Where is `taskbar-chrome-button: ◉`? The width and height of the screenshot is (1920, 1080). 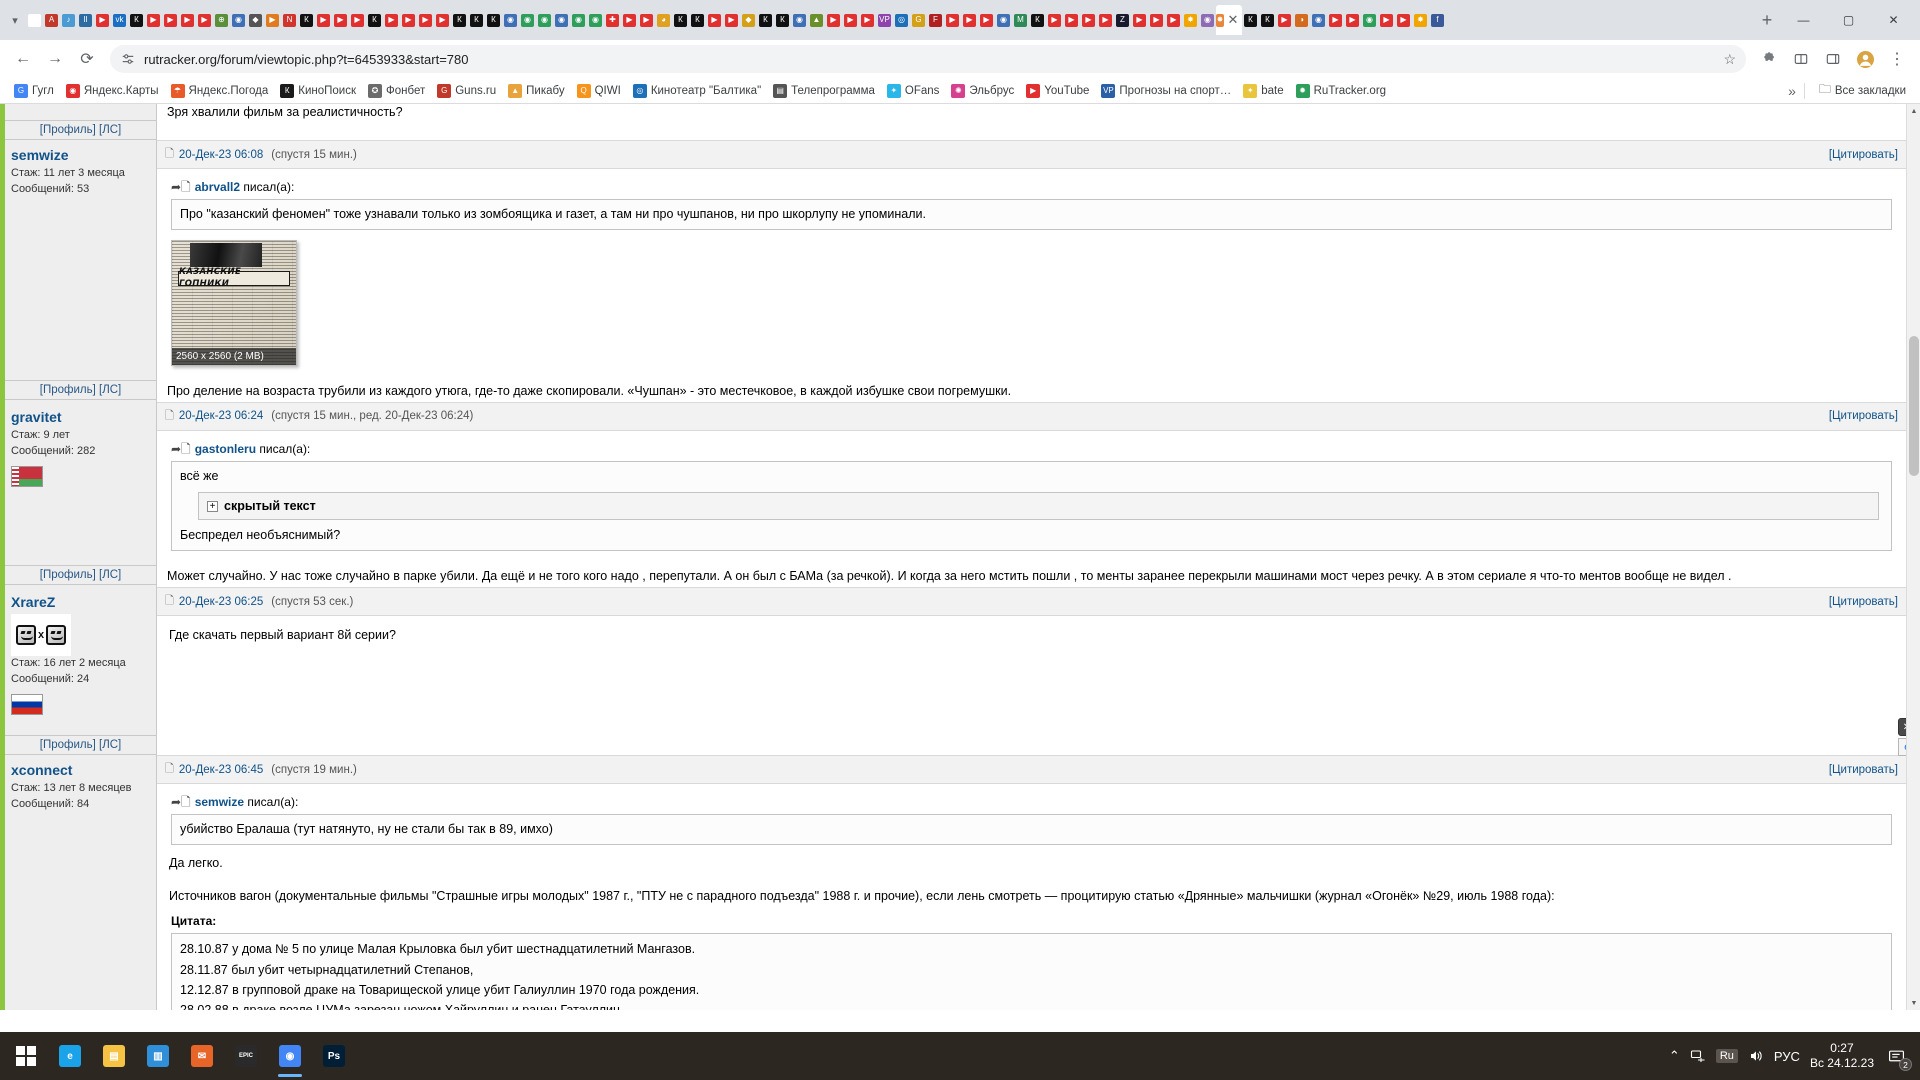 taskbar-chrome-button: ◉ is located at coordinates (290, 1056).